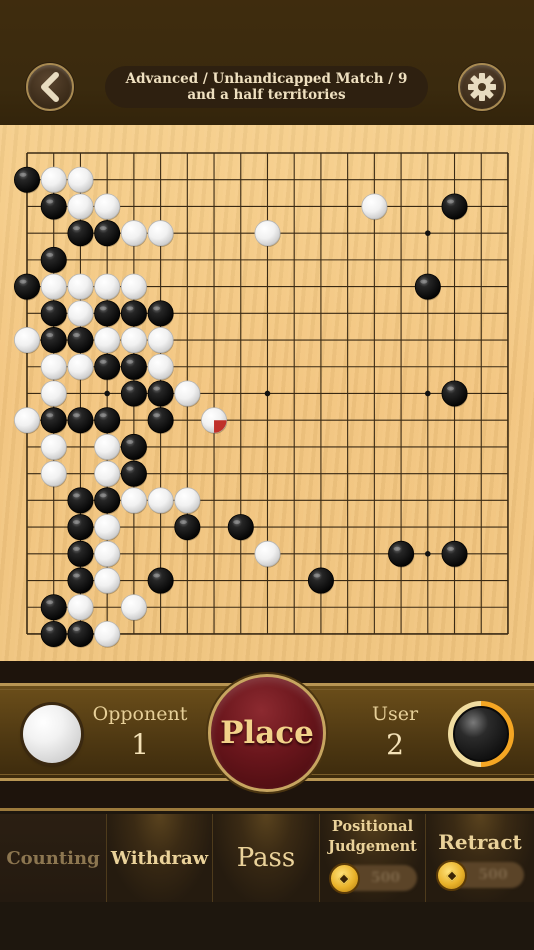  What do you see at coordinates (267, 733) in the screenshot?
I see `place-button: Place` at bounding box center [267, 733].